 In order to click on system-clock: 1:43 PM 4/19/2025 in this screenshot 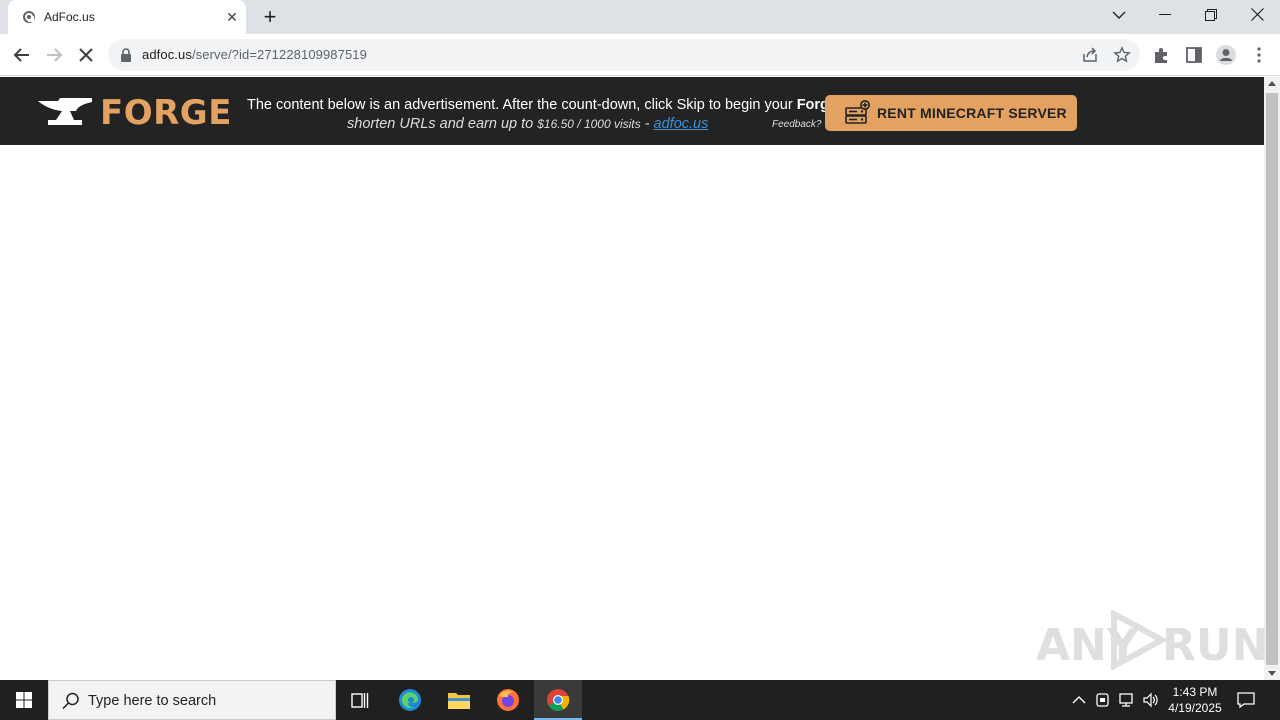, I will do `click(1195, 700)`.